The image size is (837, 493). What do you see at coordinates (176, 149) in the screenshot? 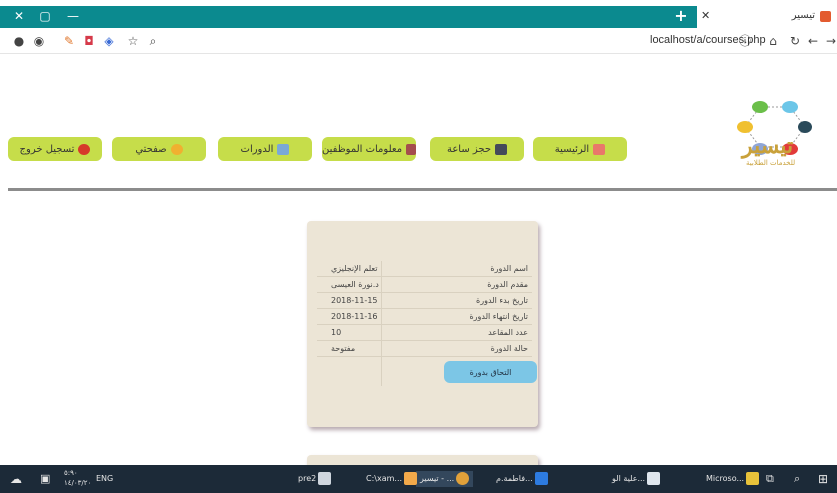
I see `pencil-icon` at bounding box center [176, 149].